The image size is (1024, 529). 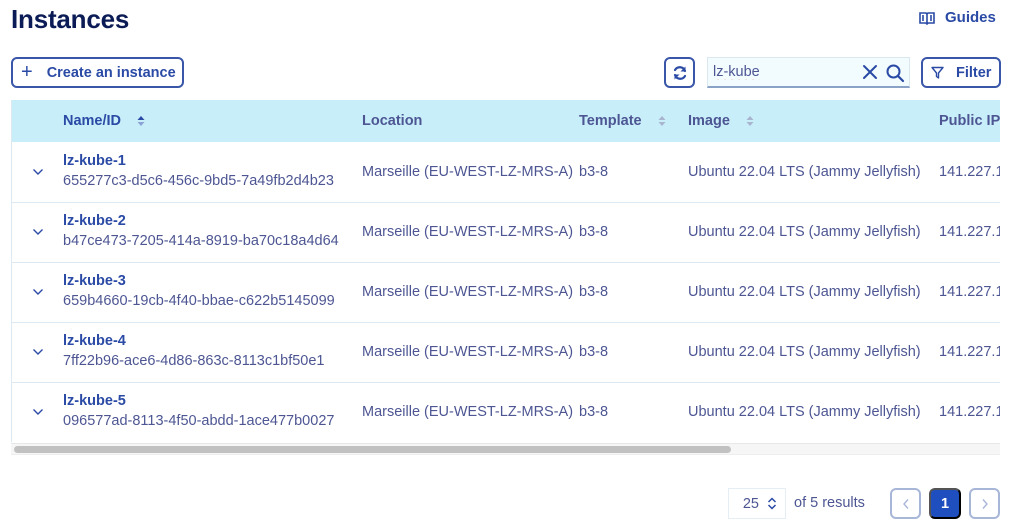 I want to click on filter-label: Filter, so click(x=974, y=72).